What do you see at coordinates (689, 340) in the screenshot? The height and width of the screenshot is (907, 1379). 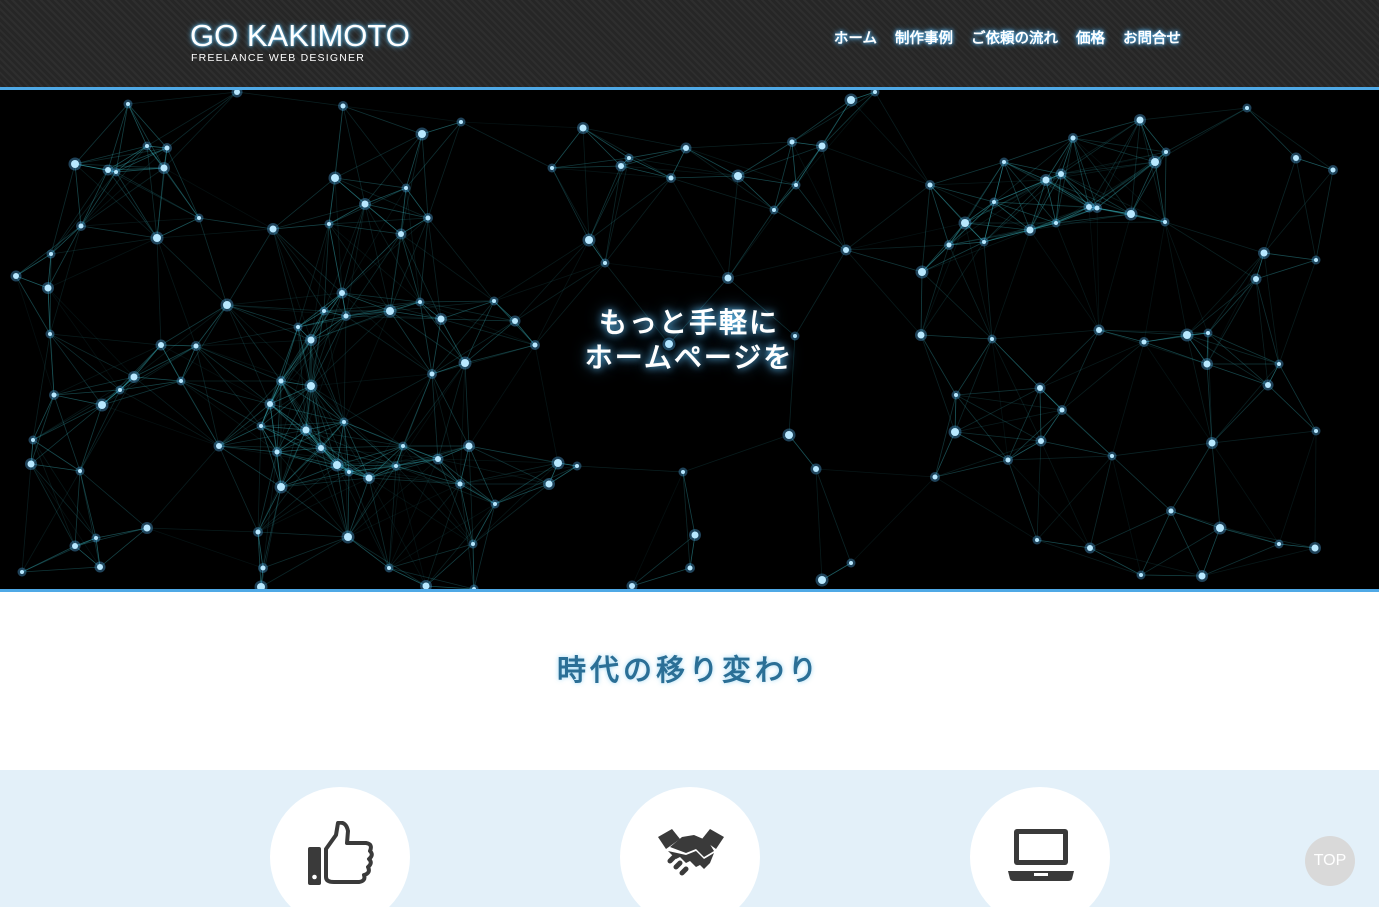 I see `hero-catchcopy: もっと手軽に ホームページを` at bounding box center [689, 340].